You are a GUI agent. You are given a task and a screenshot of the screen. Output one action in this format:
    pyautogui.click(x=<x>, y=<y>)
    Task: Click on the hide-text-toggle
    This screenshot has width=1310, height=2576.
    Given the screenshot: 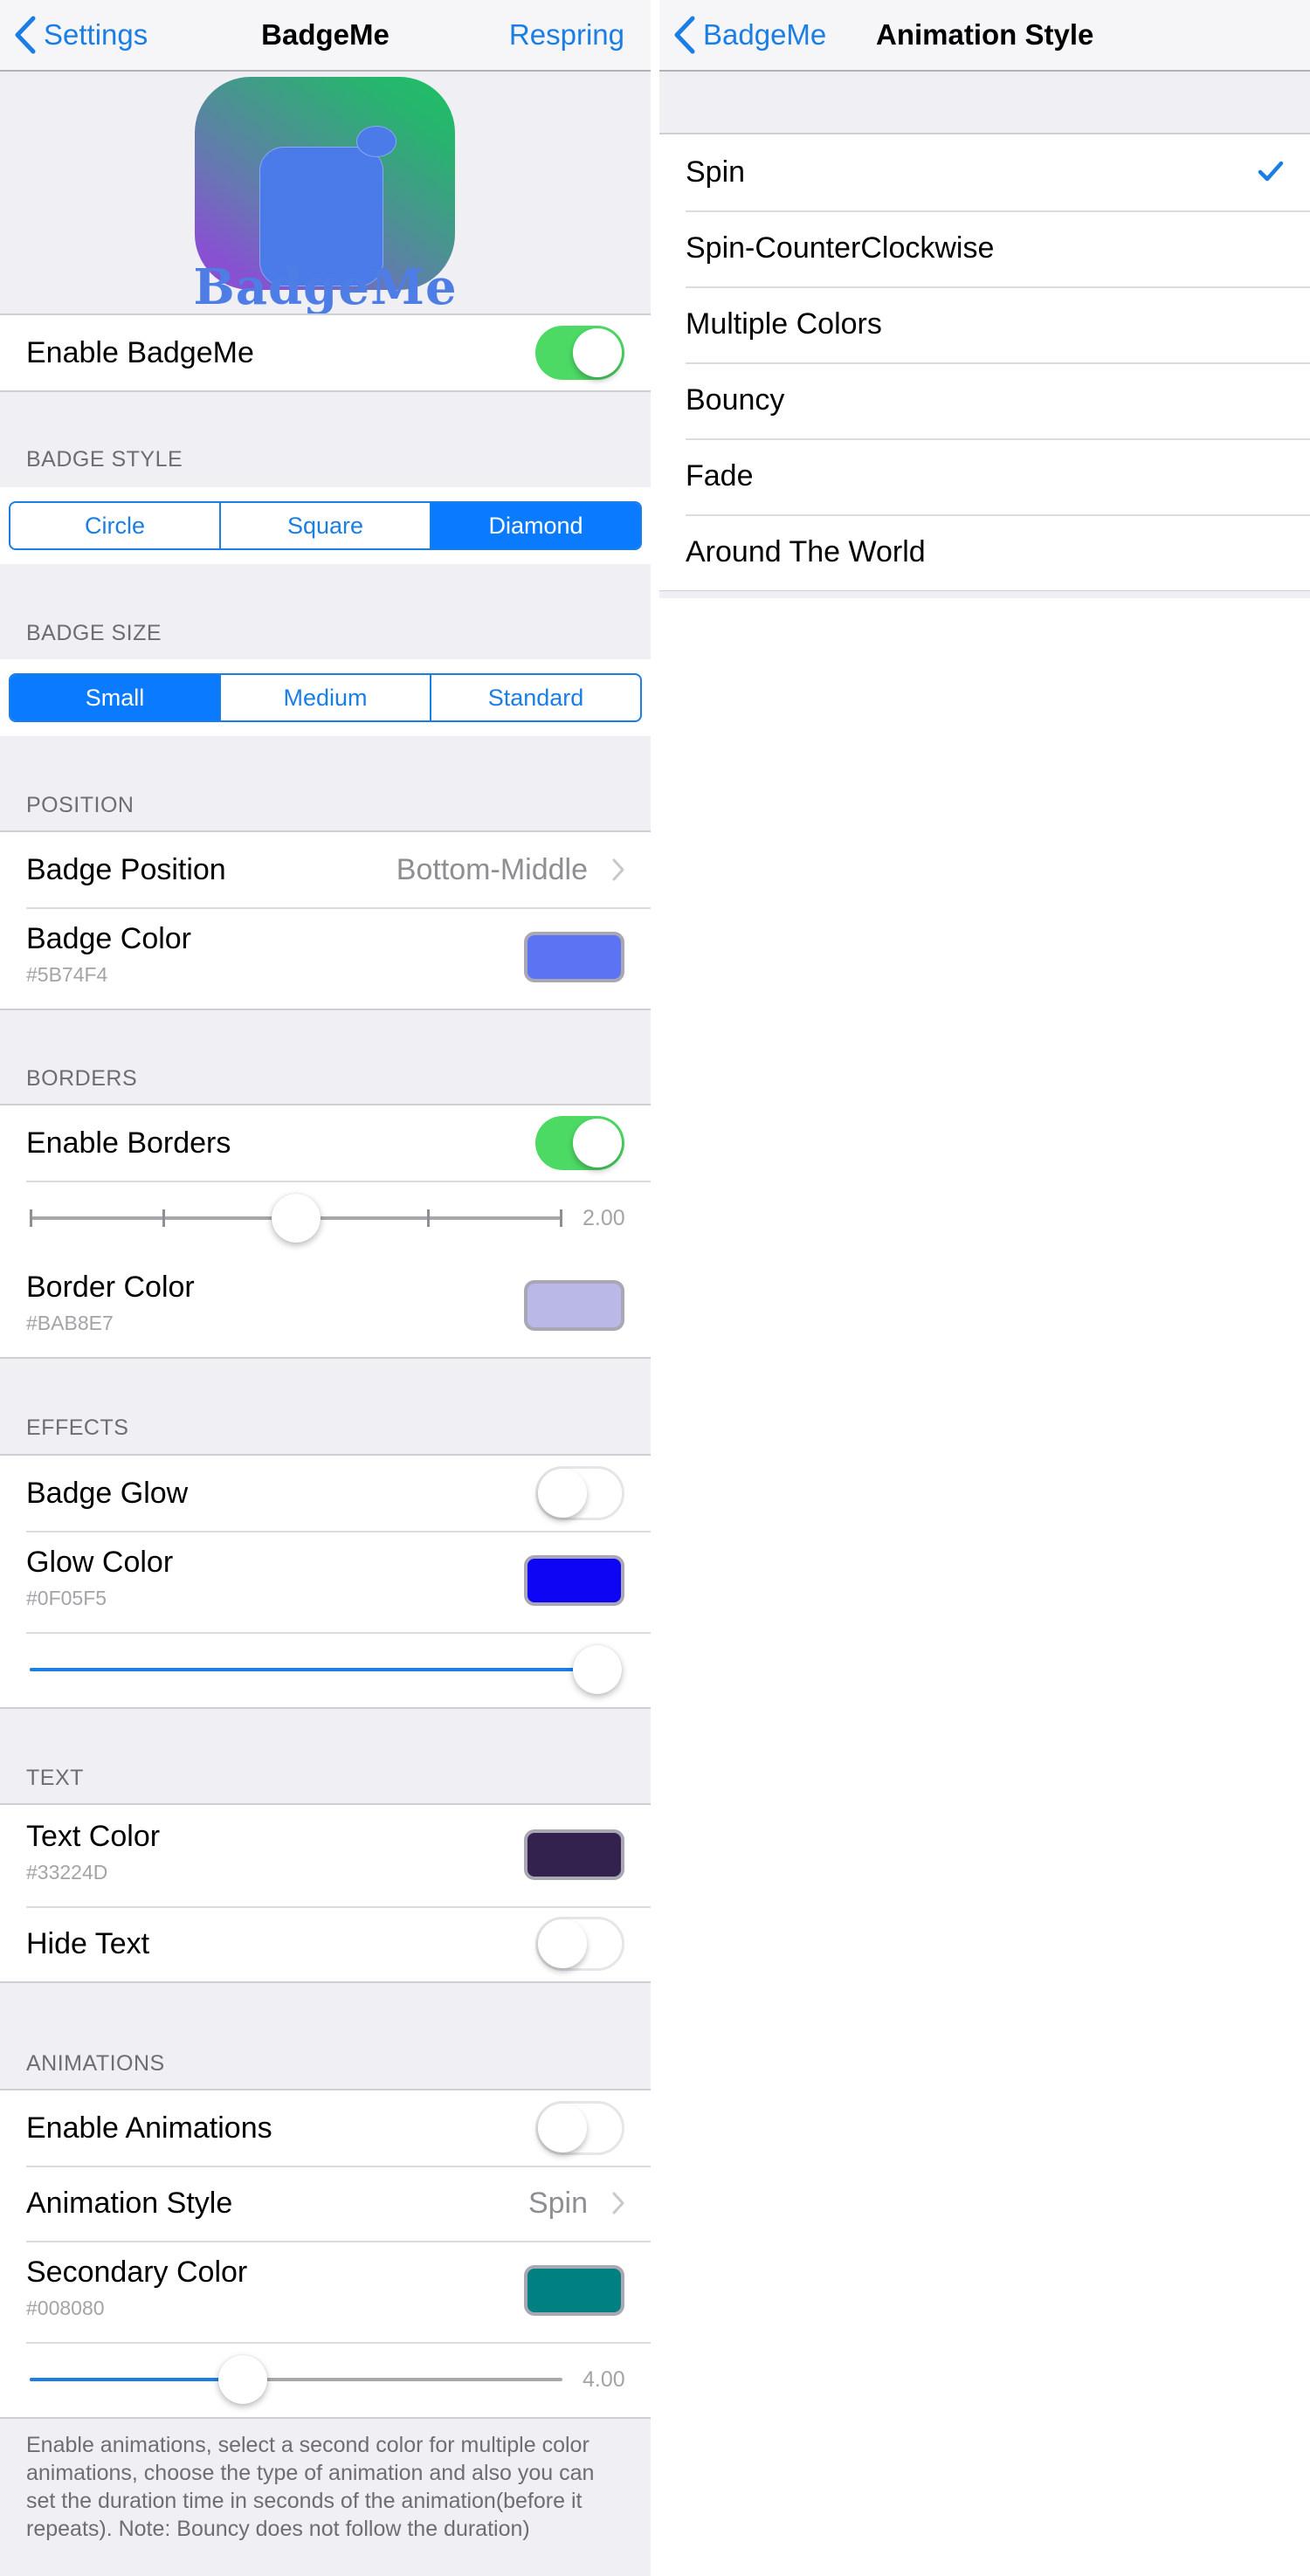 What is the action you would take?
    pyautogui.click(x=579, y=1944)
    